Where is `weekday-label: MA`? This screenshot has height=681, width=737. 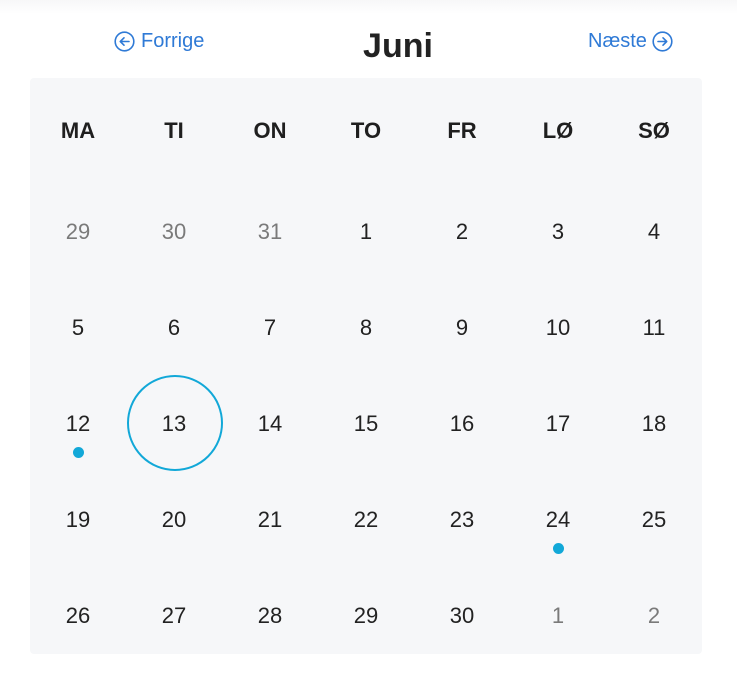
weekday-label: MA is located at coordinates (78, 130).